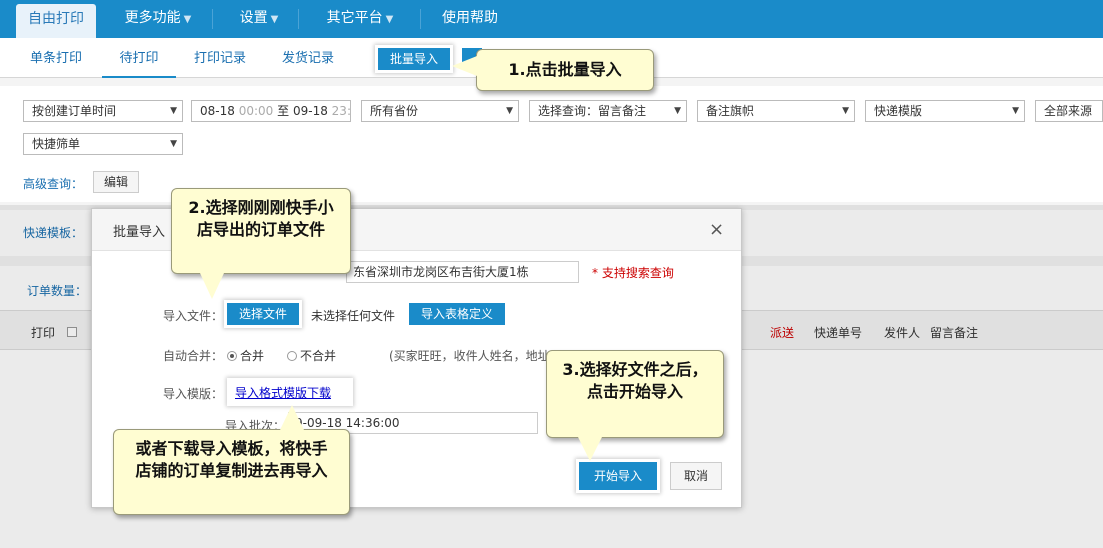  Describe the element at coordinates (193, 394) in the screenshot. I see `template-label: 导入模版：` at that location.